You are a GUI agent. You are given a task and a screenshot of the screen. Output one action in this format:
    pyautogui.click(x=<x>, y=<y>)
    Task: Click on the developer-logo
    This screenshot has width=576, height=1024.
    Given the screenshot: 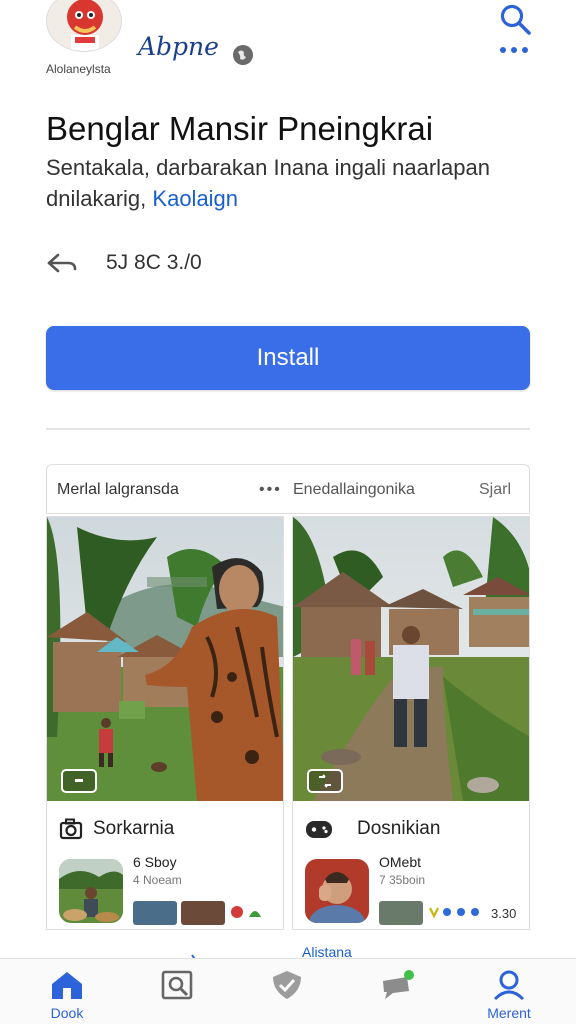 What is the action you would take?
    pyautogui.click(x=84, y=26)
    